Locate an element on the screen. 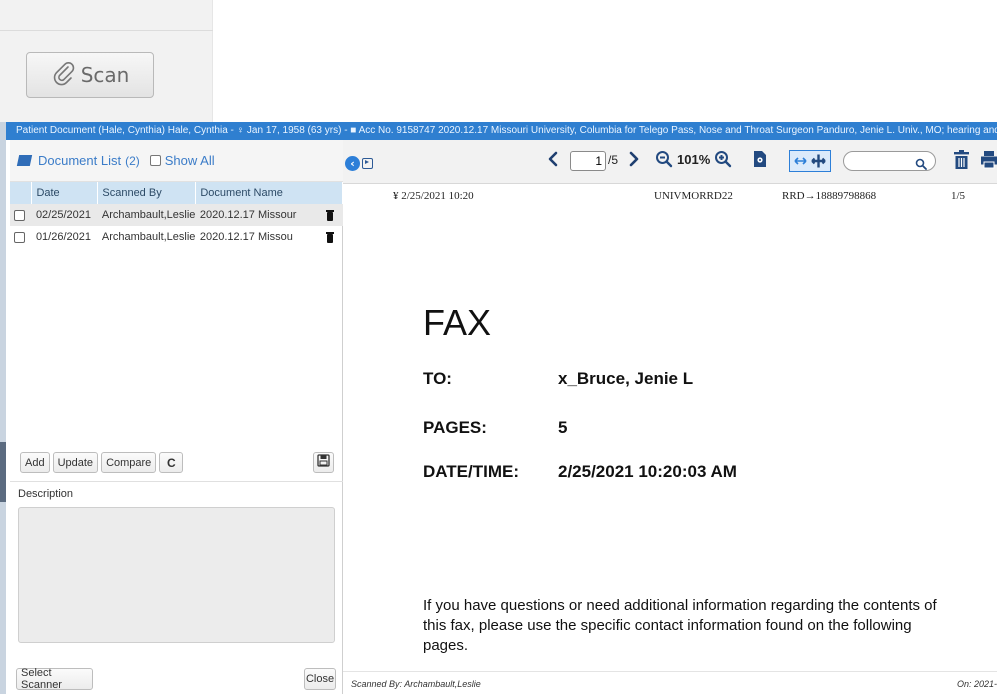 The image size is (997, 694). cell-date: 01/26/2021 is located at coordinates (63, 237).